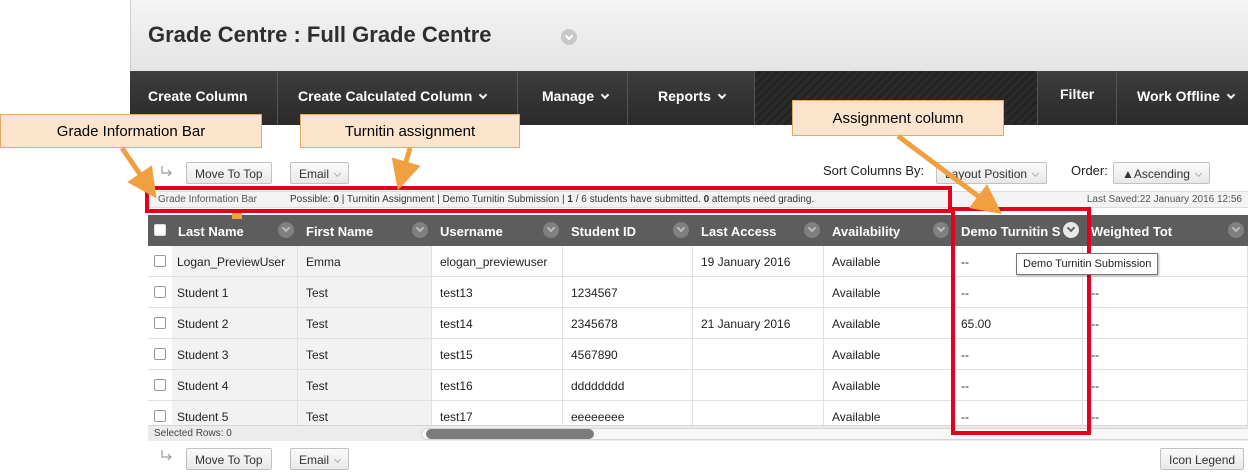 The height and width of the screenshot is (475, 1248). What do you see at coordinates (560, 174) in the screenshot?
I see `callout-arrows` at bounding box center [560, 174].